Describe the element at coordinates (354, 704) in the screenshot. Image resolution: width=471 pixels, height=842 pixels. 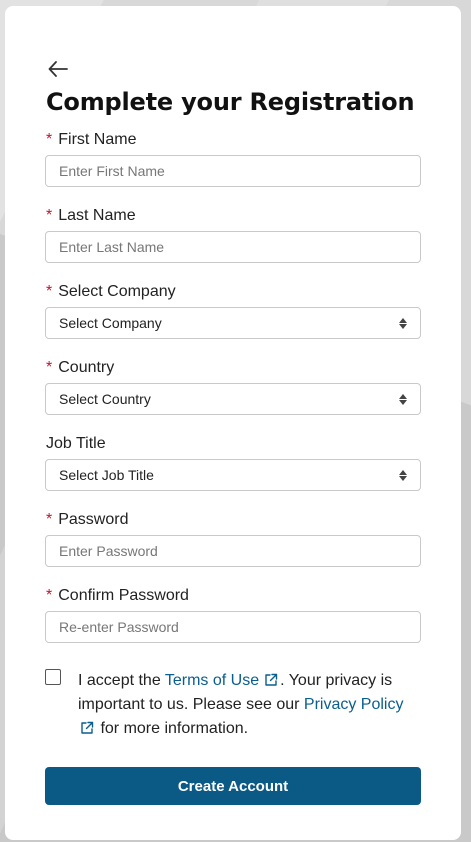
I see `privacy-policy-link: Privacy Policy` at that location.